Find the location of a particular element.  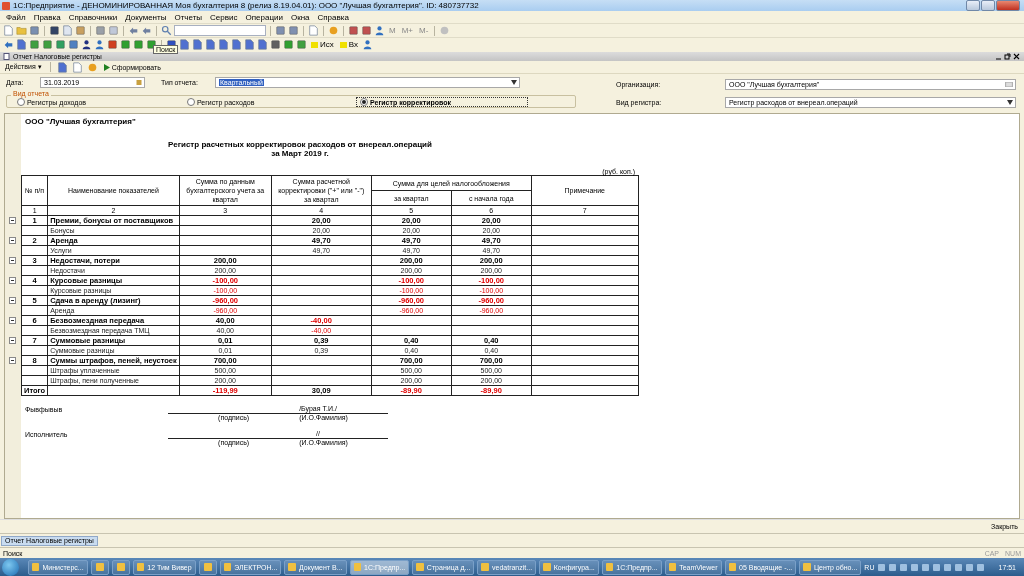

toolbar-button: Вх is located at coordinates (348, 44).